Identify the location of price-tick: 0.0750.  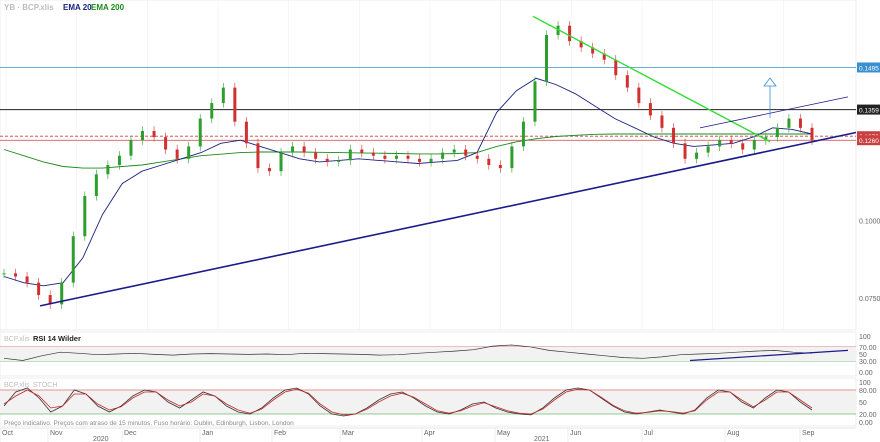
(869, 299).